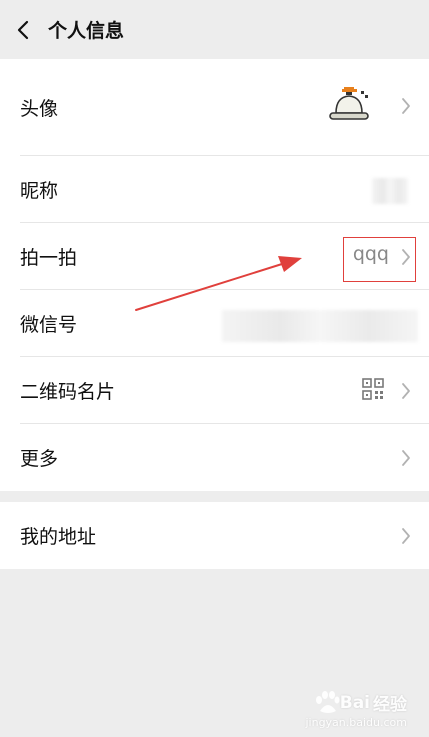 The image size is (429, 737). What do you see at coordinates (39, 191) in the screenshot?
I see `nickname-label: 昵称` at bounding box center [39, 191].